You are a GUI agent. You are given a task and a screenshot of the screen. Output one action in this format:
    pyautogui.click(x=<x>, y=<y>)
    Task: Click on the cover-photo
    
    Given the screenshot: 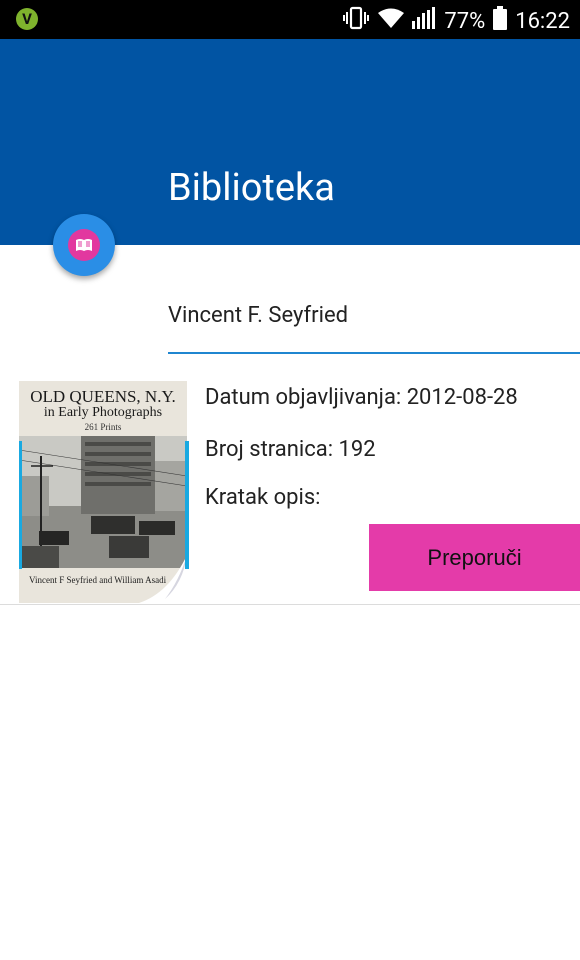 What is the action you would take?
    pyautogui.click(x=103, y=502)
    